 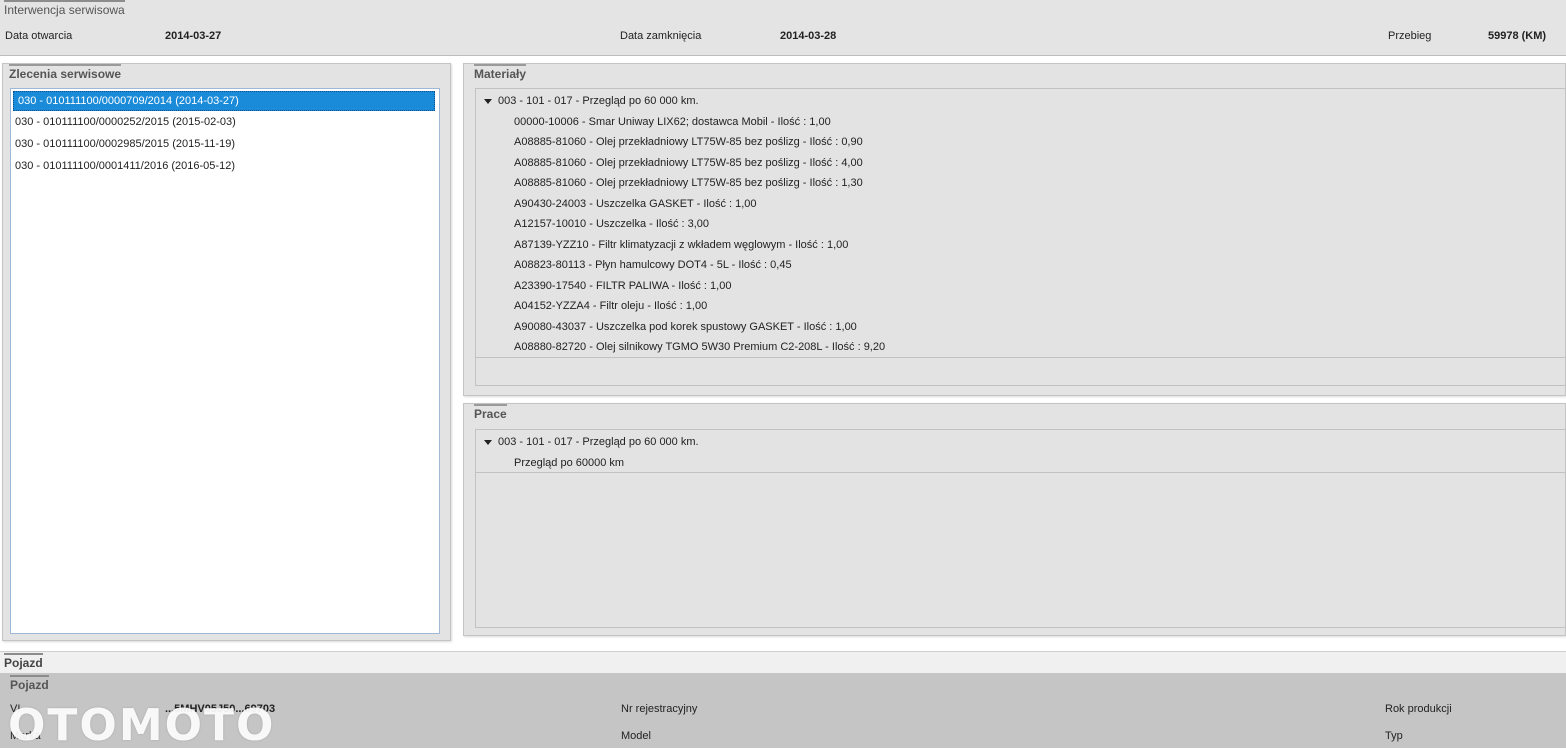 What do you see at coordinates (193, 36) in the screenshot?
I see `open-date-value: 2014-03-27` at bounding box center [193, 36].